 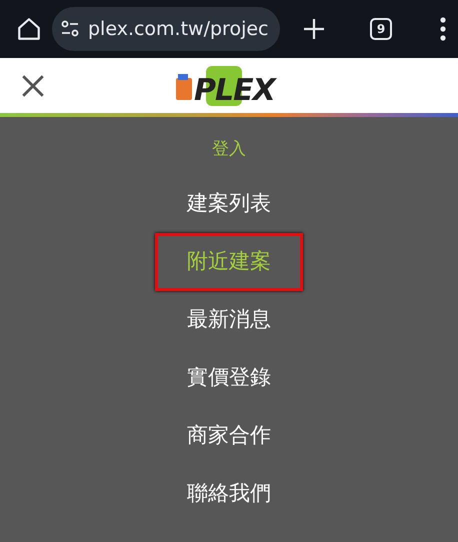 What do you see at coordinates (229, 494) in the screenshot?
I see `menu-item: 聯絡我們` at bounding box center [229, 494].